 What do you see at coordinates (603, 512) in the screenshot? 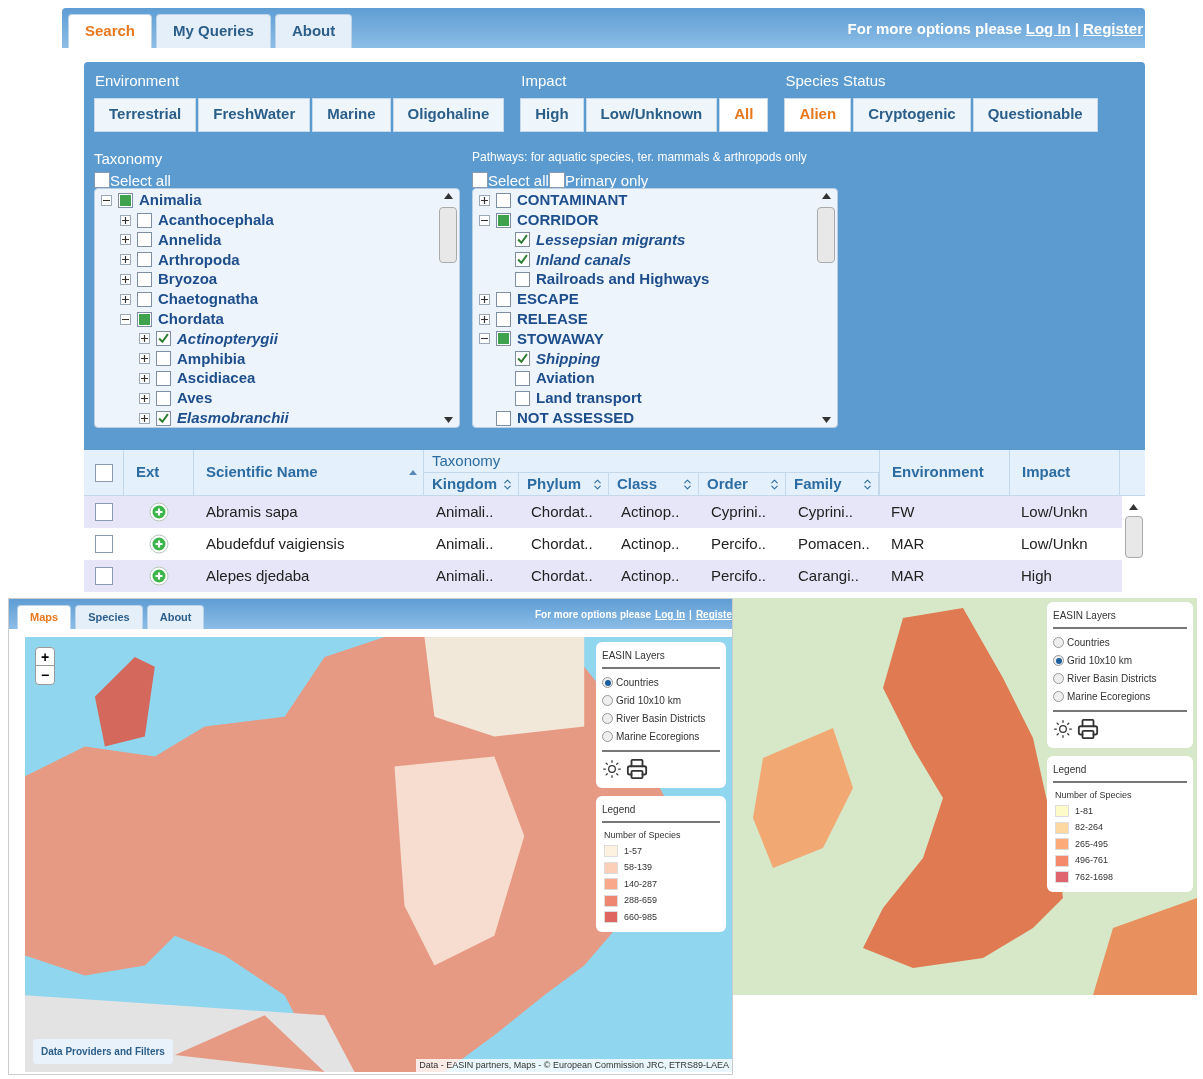
I see `table-row: Abramis sapa Animali.. Chordat.. Actinop.. Cyprini.. Cyprini.. FW Low/Unkn` at bounding box center [603, 512].